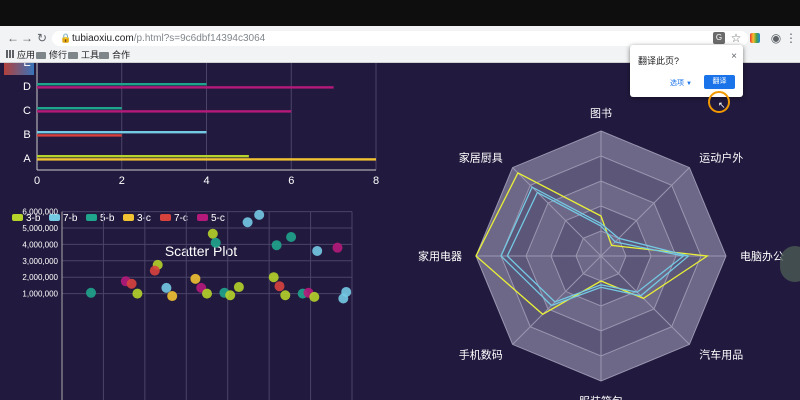 This screenshot has height=400, width=800. What do you see at coordinates (776, 38) in the screenshot?
I see `account-icon: ◉` at bounding box center [776, 38].